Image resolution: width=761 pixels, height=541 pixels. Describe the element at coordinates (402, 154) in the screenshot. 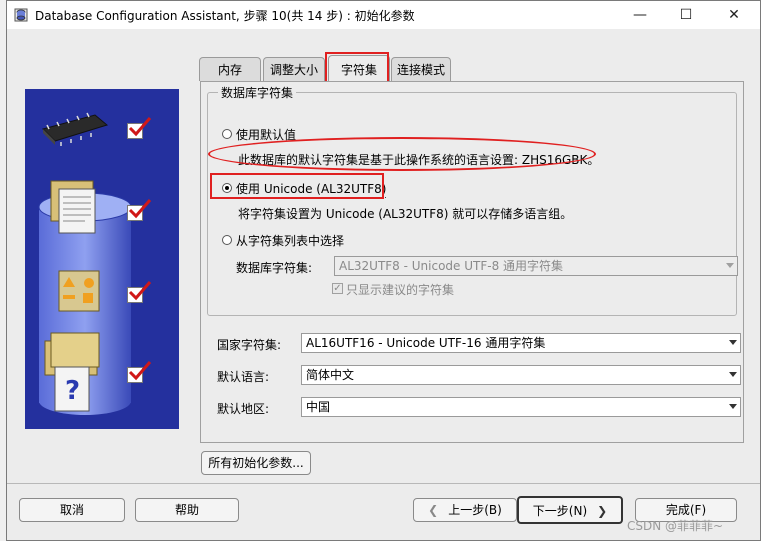

I see `annotation-ellipse-default-charset` at that location.